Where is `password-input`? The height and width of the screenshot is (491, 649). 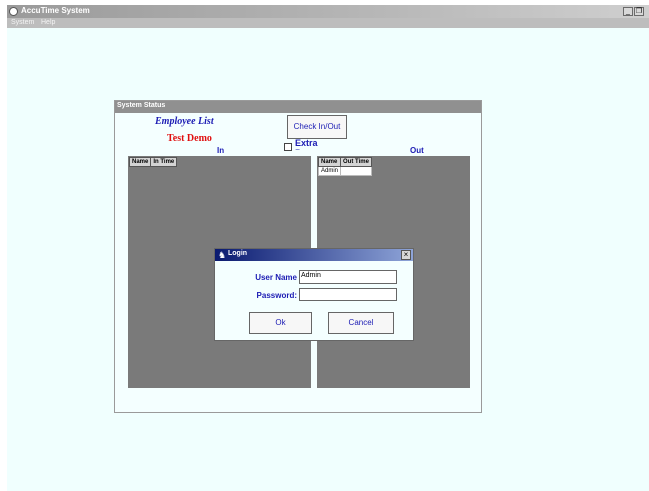 password-input is located at coordinates (348, 294).